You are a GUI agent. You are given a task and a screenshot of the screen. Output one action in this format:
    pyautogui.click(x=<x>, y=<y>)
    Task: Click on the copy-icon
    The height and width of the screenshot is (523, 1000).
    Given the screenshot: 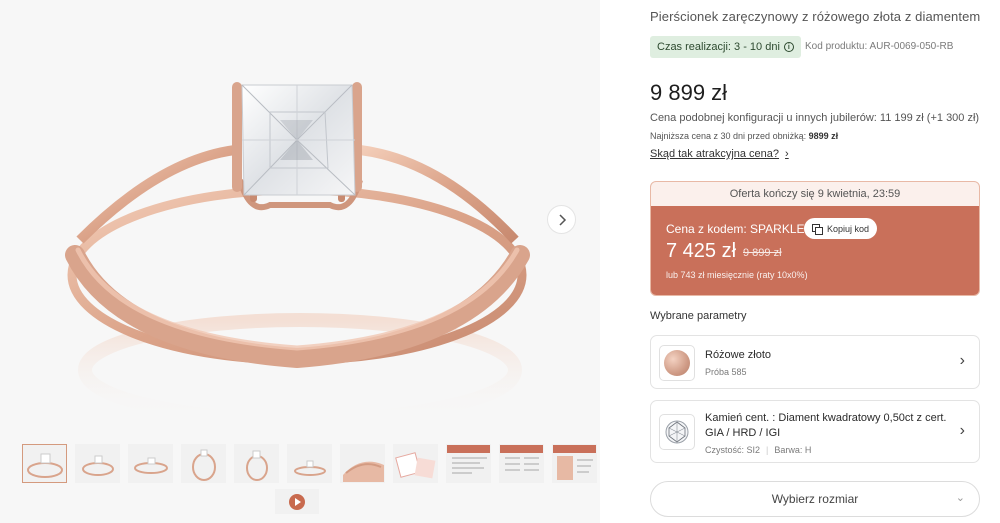 What is the action you would take?
    pyautogui.click(x=817, y=229)
    